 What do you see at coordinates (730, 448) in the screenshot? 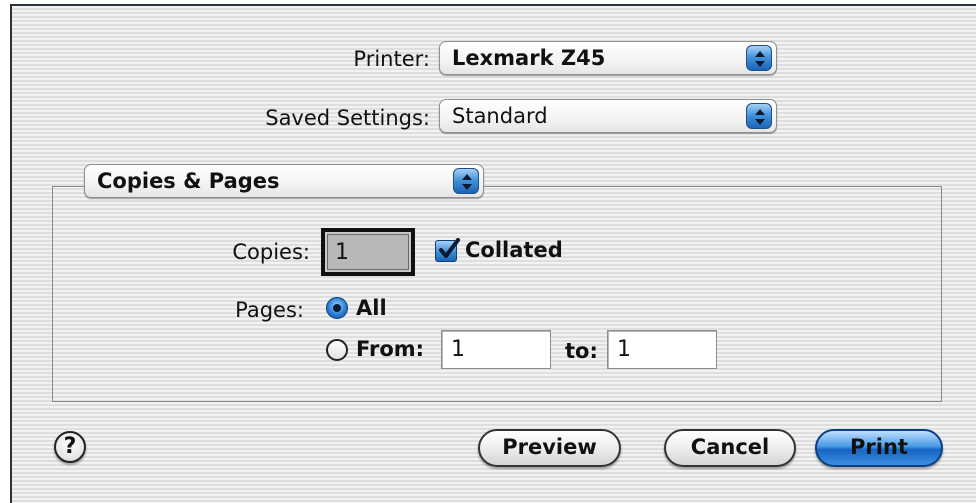
I see `cancel-button: Cancel` at bounding box center [730, 448].